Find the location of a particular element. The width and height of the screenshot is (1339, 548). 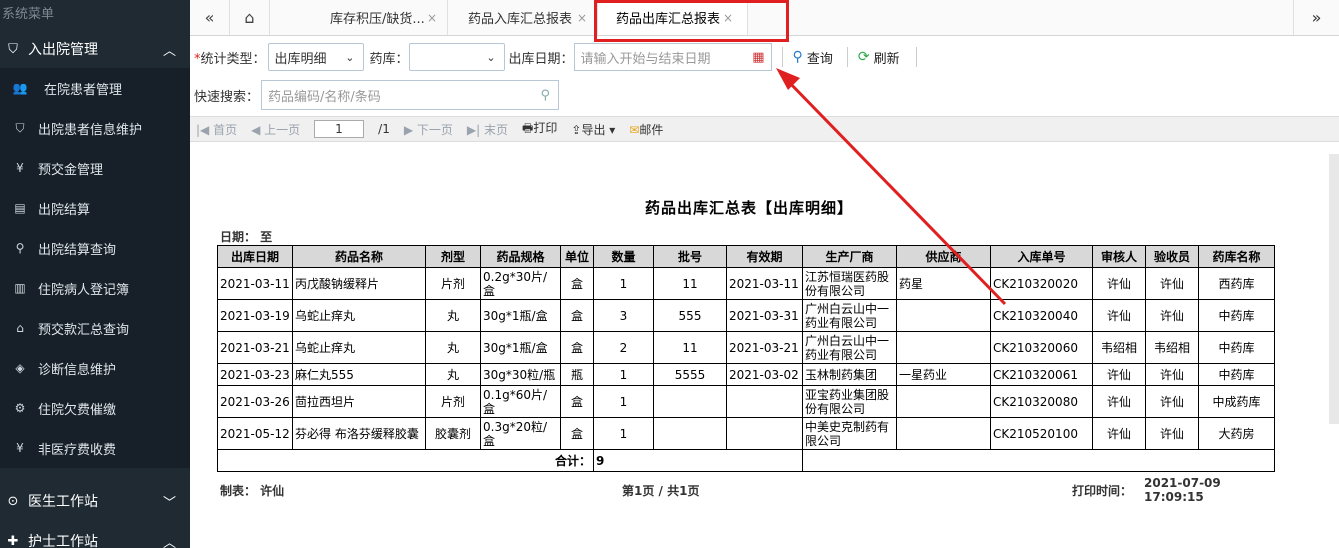

sidebar-item-settlement: ▤ 出院结算 is located at coordinates (95, 208).